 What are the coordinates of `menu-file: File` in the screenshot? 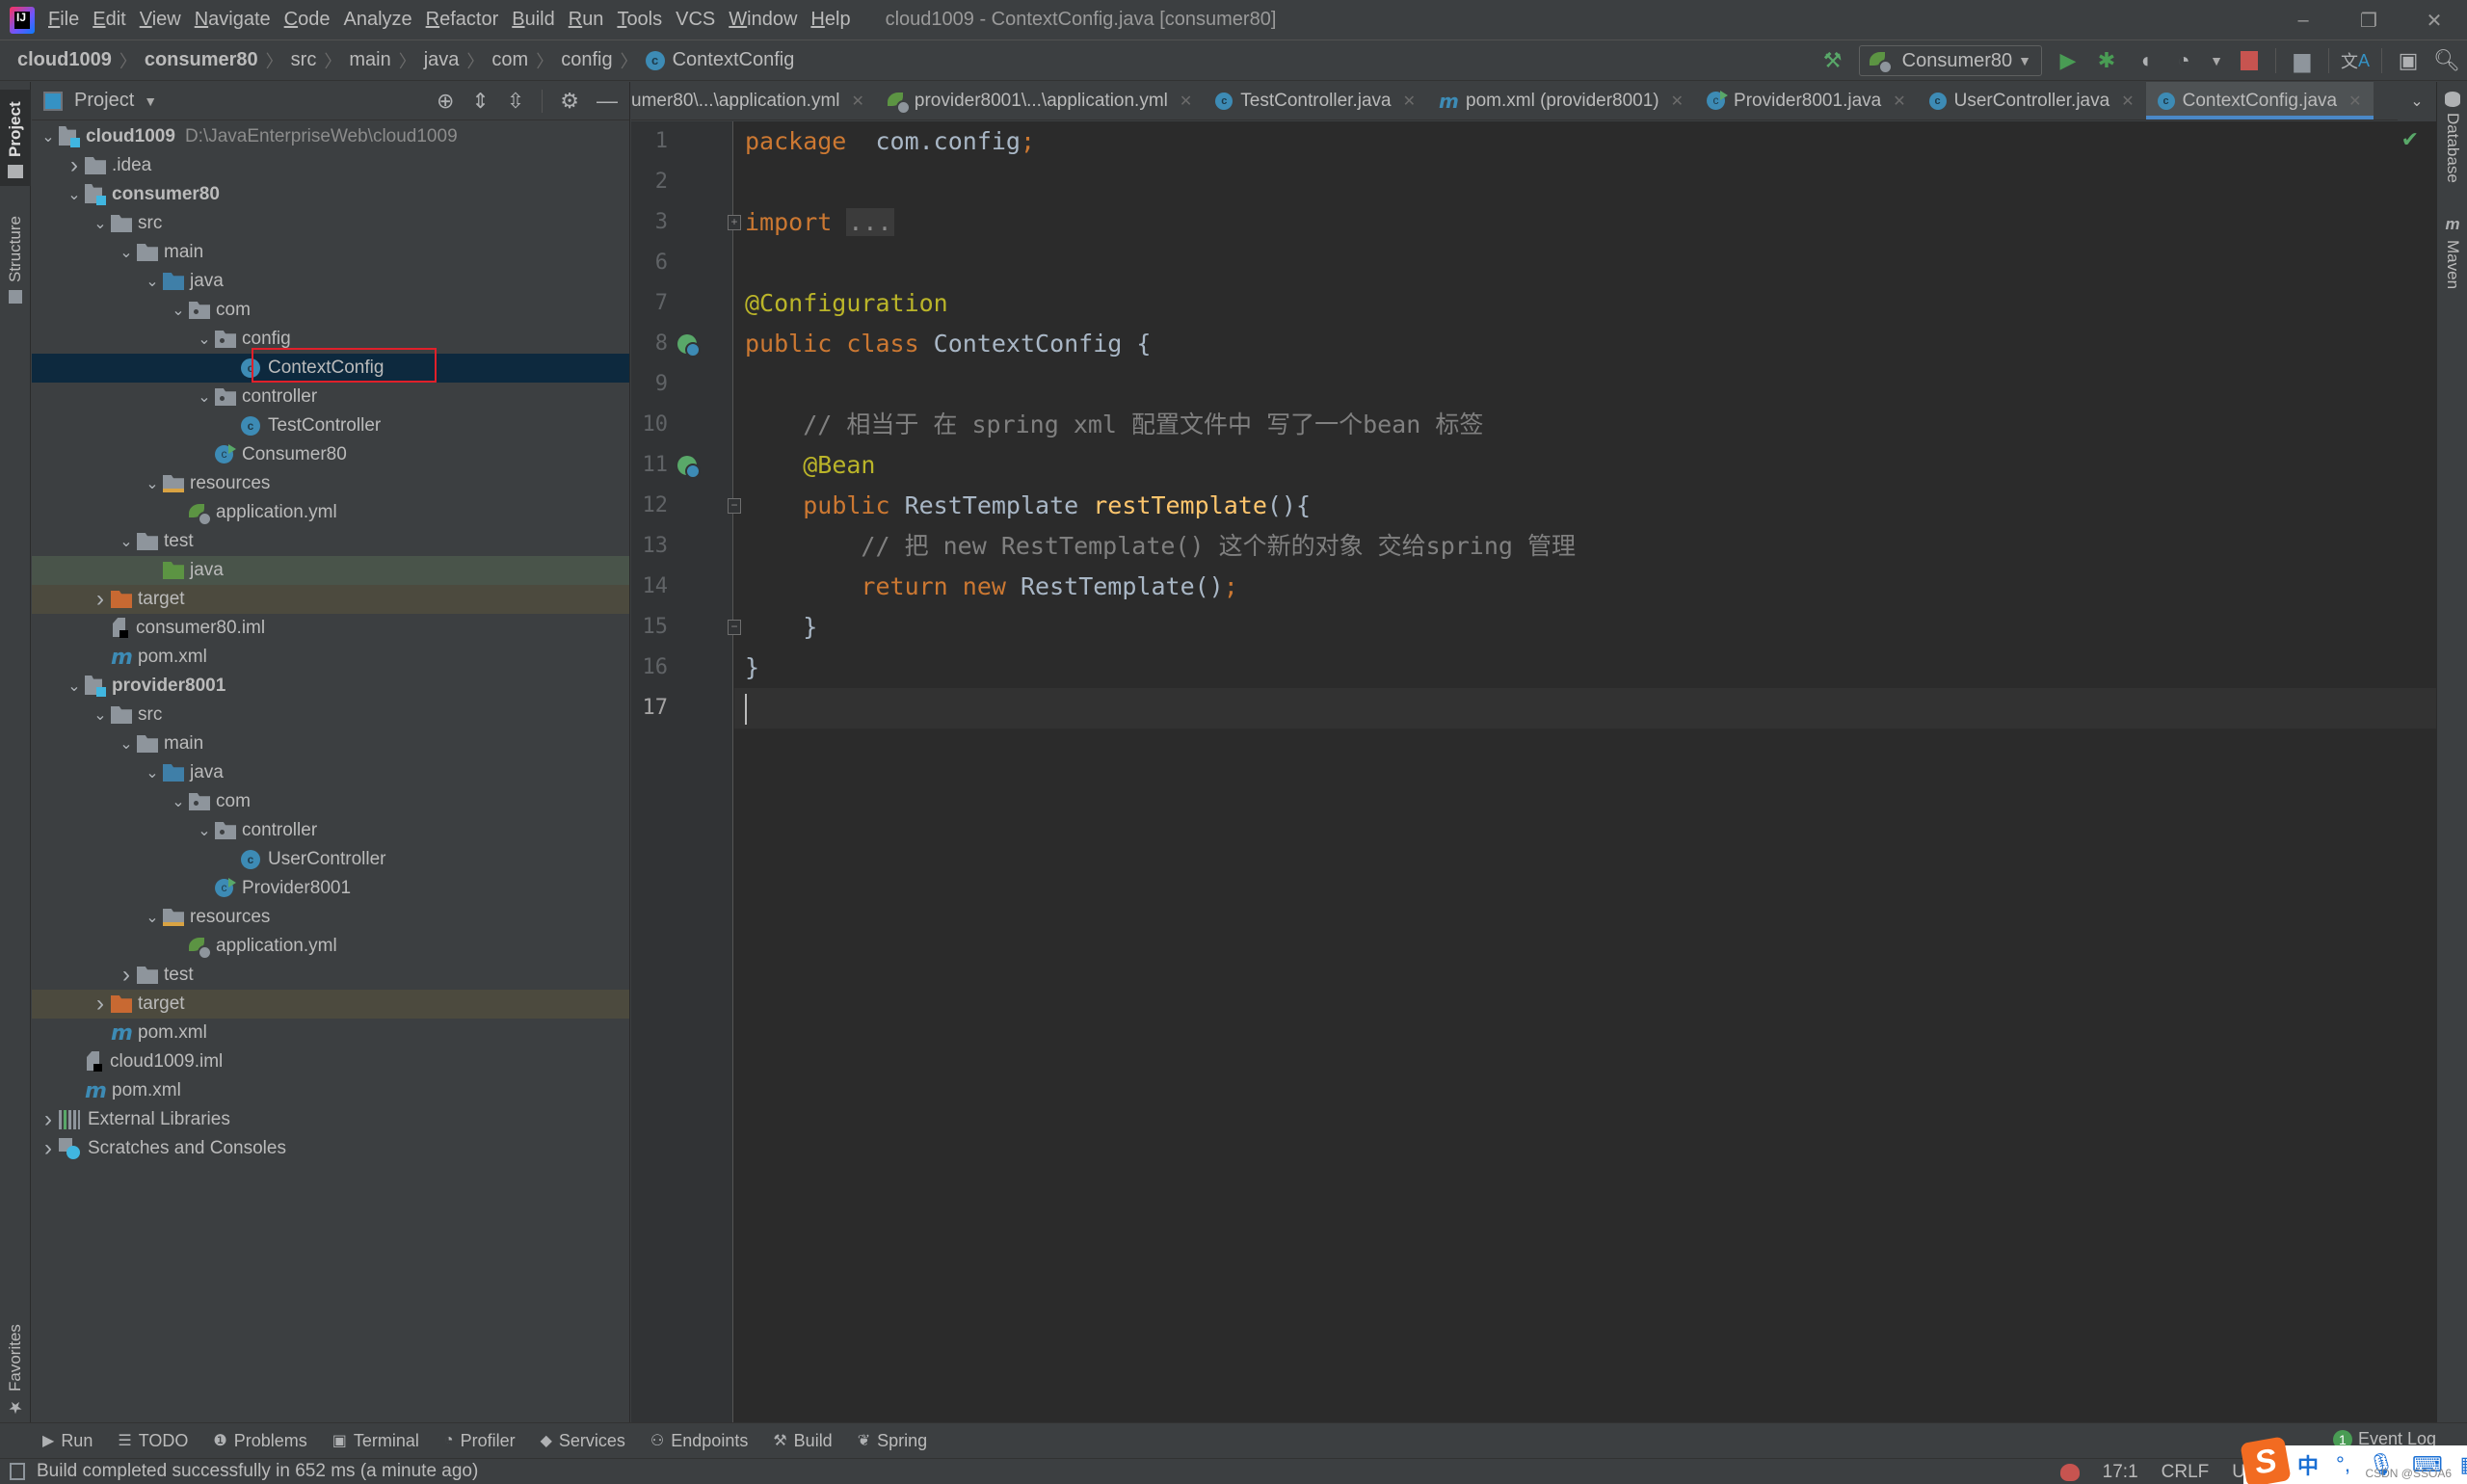 It's located at (63, 20).